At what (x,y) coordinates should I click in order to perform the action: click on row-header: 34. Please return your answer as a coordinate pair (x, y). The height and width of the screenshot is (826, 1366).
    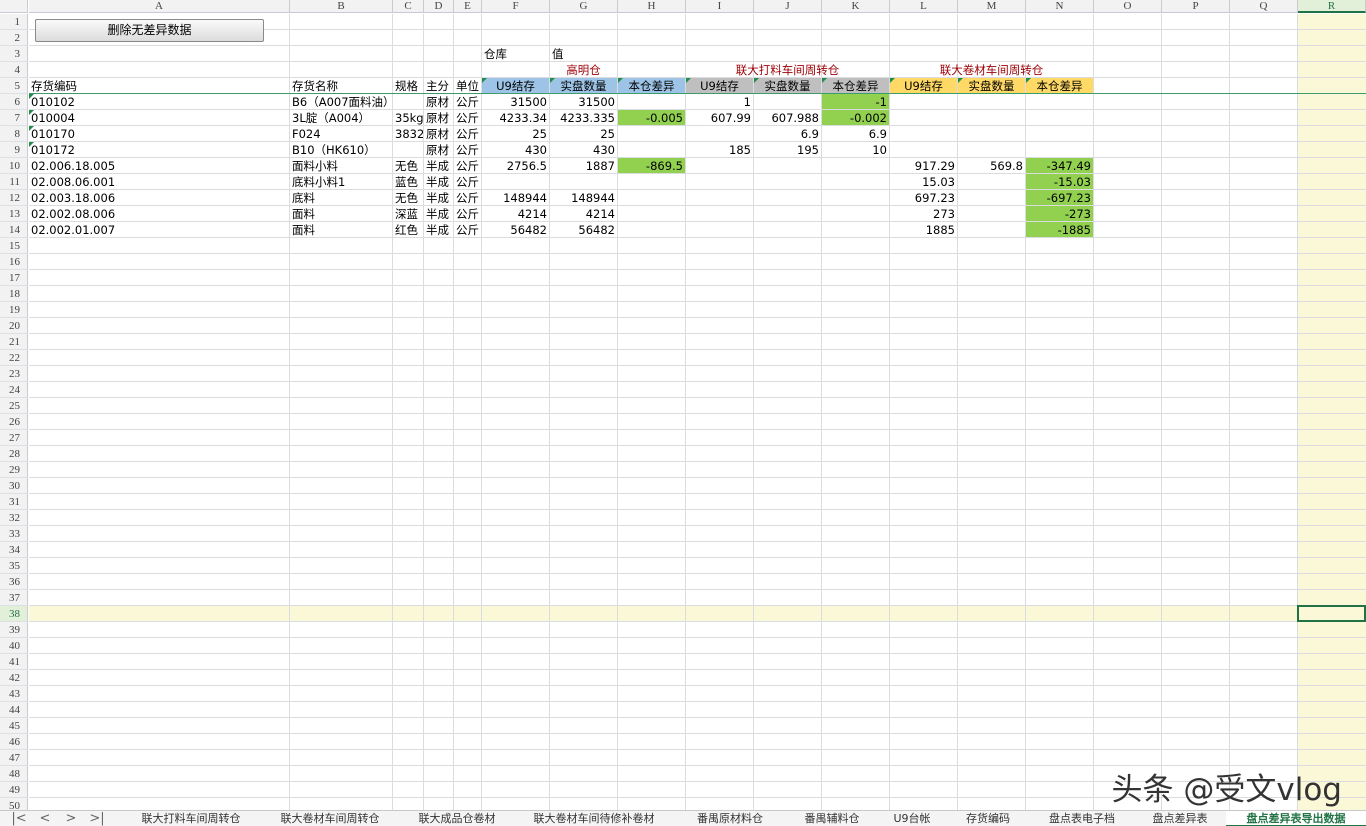
    Looking at the image, I should click on (14, 550).